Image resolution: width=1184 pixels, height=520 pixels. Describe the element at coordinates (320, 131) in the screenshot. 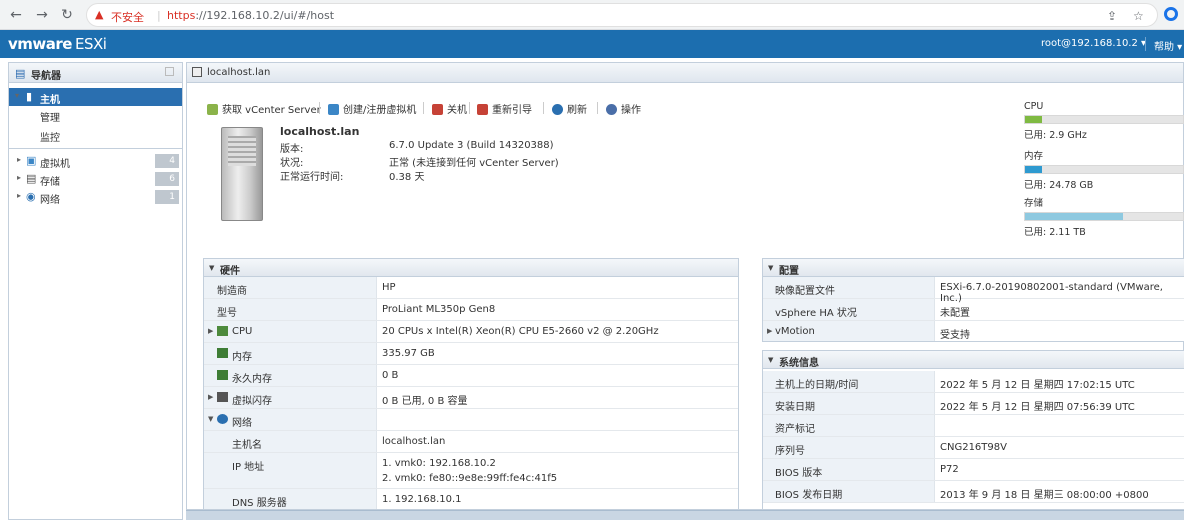

I see `host-name: localhost.lan` at that location.